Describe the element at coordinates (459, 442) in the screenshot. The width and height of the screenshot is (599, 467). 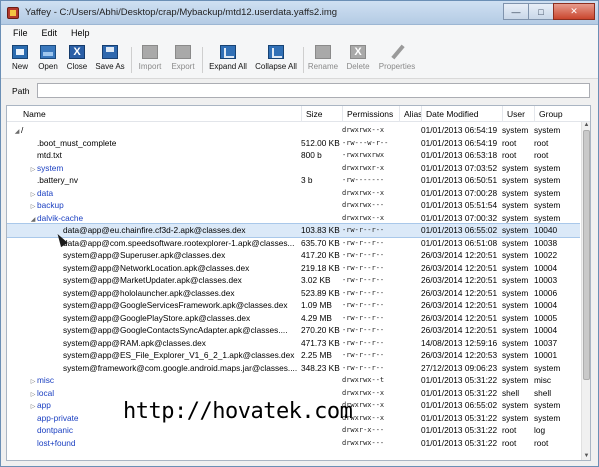
I see `date-modified-cell: 01/01/2013 05:31:22` at that location.